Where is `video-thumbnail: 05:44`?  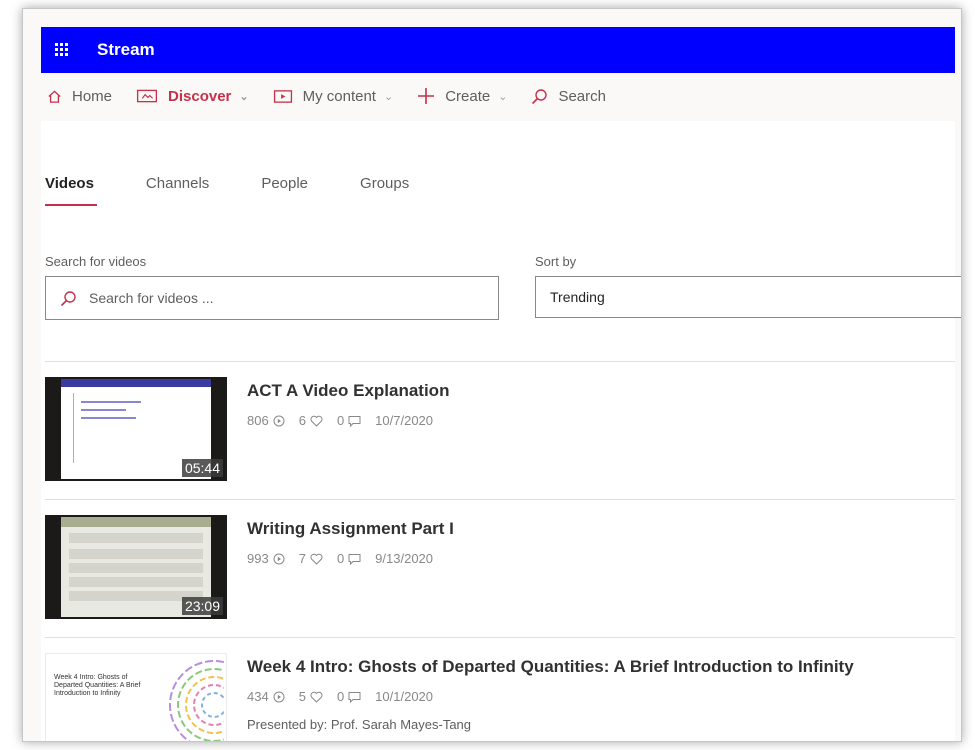
video-thumbnail: 05:44 is located at coordinates (136, 429).